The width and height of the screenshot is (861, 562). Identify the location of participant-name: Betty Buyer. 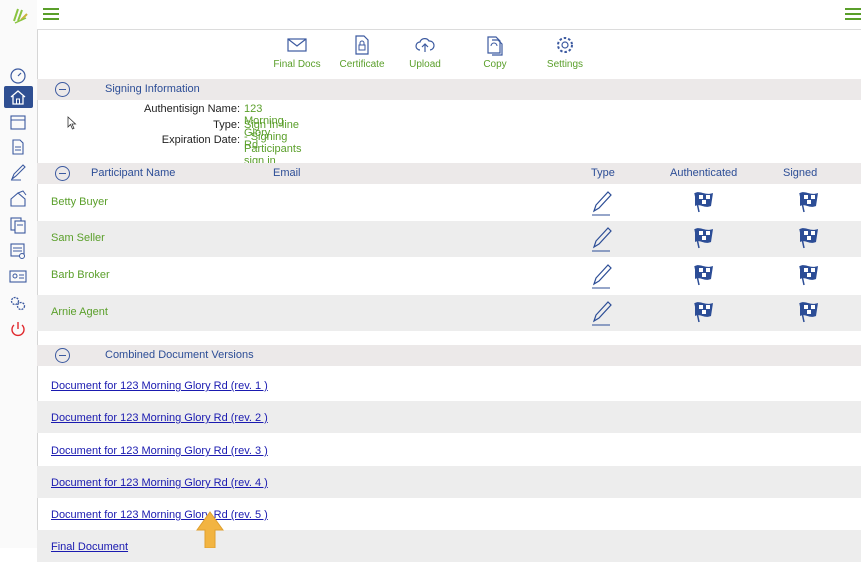
(79, 202).